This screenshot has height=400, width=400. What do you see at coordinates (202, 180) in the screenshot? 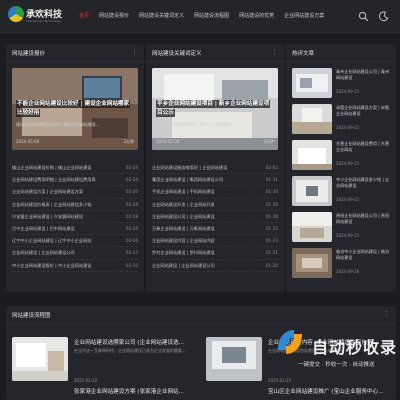
I see `list-item-title: 集团企业网站建设 | 集团网站建设公司` at bounding box center [202, 180].